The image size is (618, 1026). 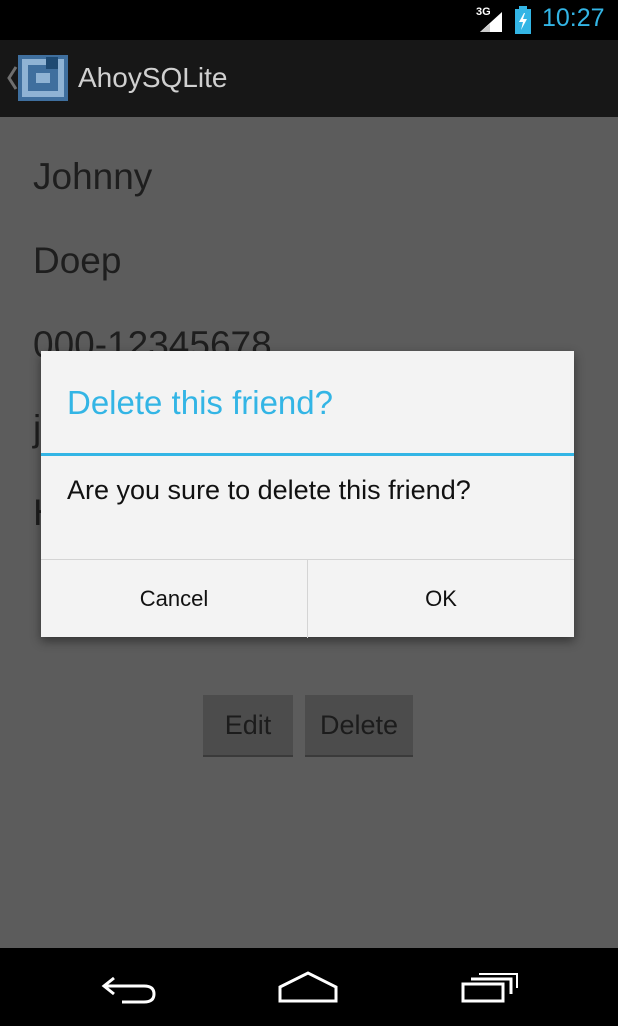 I want to click on dialog-title-divider, so click(x=307, y=454).